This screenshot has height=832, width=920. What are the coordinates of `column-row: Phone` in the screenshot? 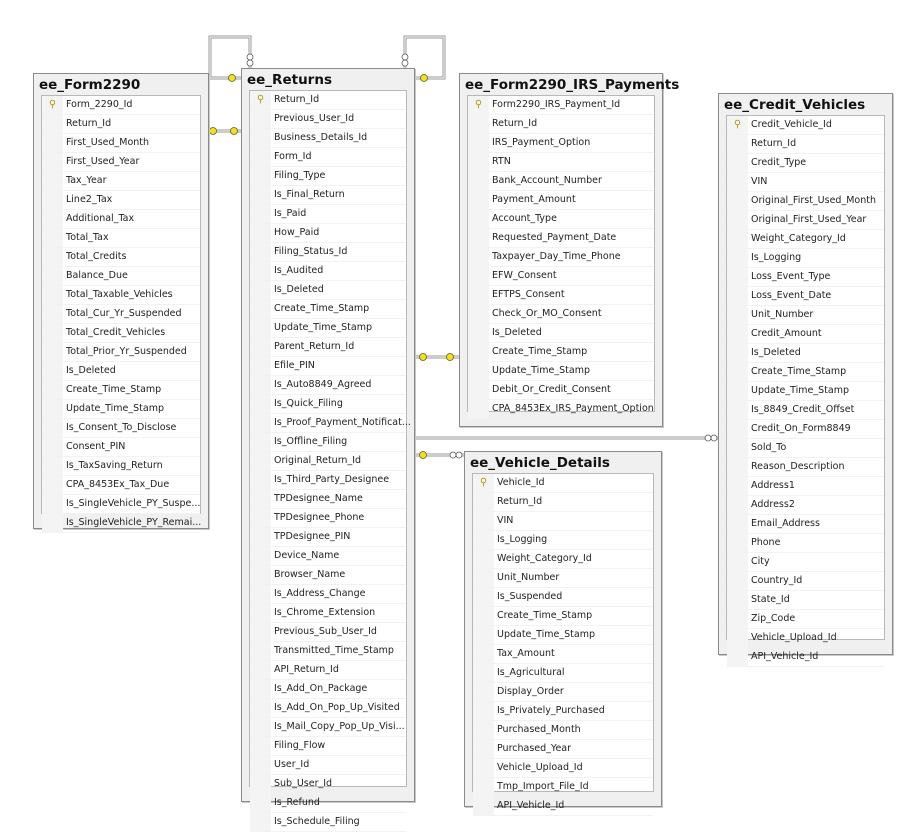 It's located at (805, 543).